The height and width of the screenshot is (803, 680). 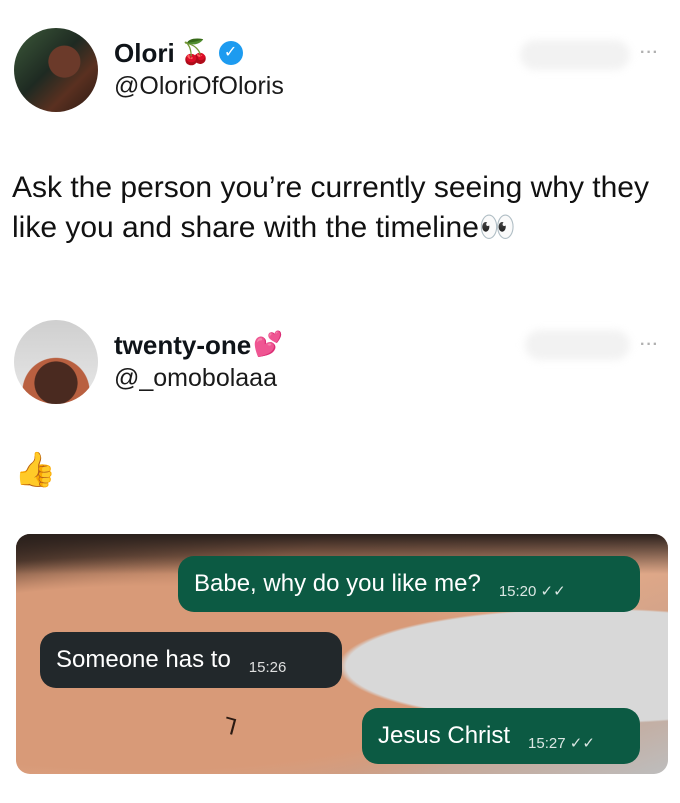 I want to click on message-text: Jesus Christ, so click(x=444, y=735).